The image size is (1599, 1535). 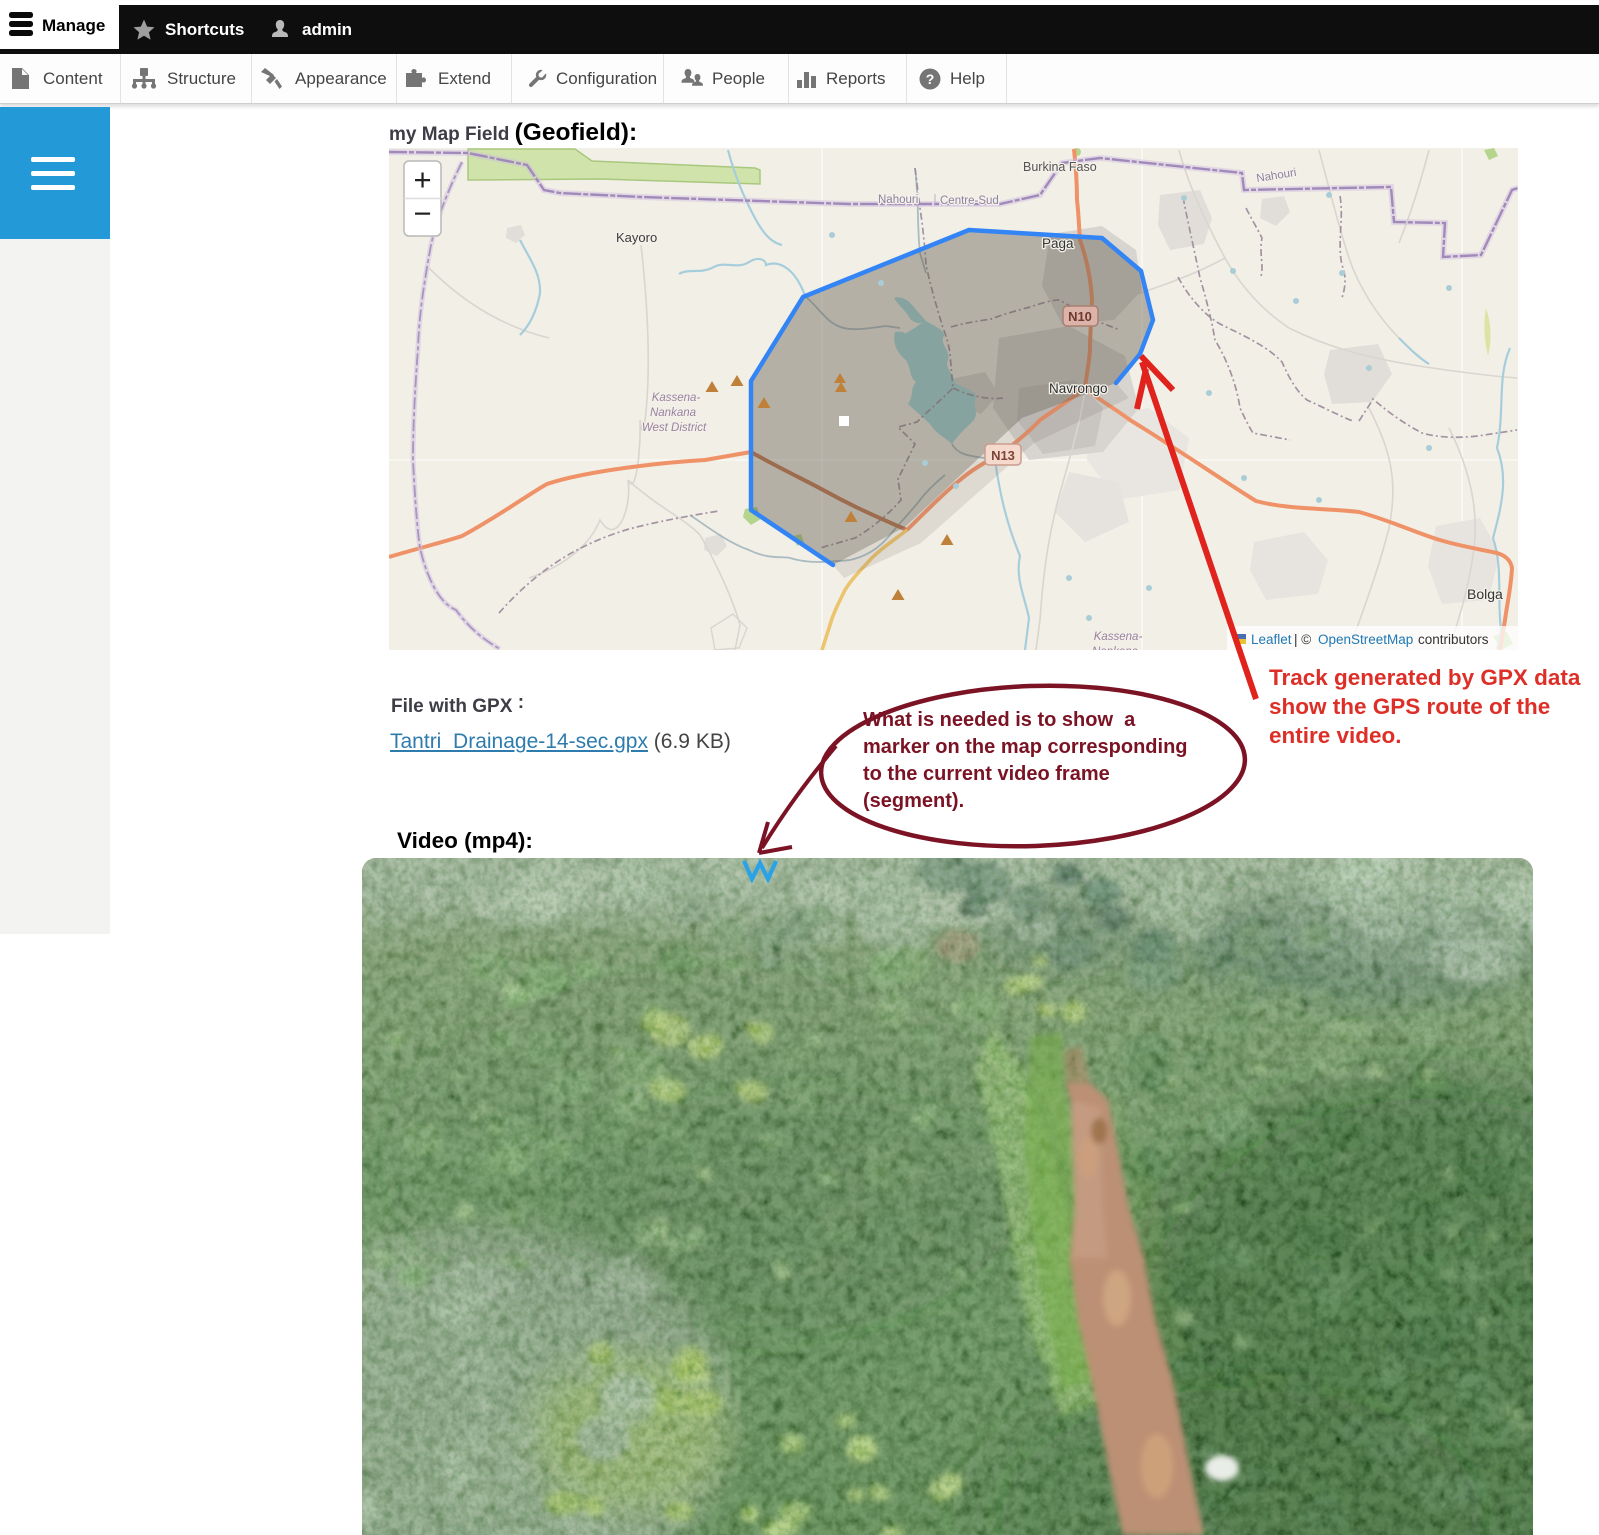 I want to click on svg-text: Leaflet, so click(x=1271, y=639).